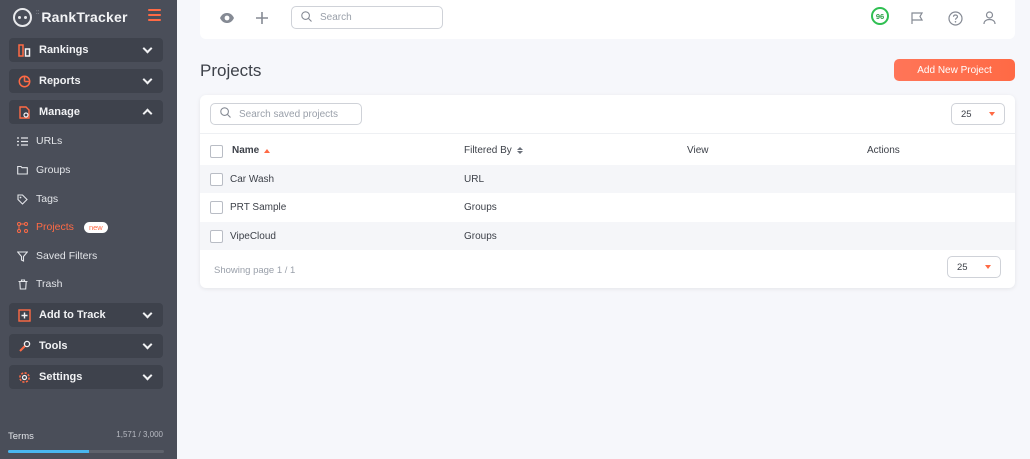 This screenshot has height=459, width=1030. What do you see at coordinates (22, 199) in the screenshot?
I see `tag-icon` at bounding box center [22, 199].